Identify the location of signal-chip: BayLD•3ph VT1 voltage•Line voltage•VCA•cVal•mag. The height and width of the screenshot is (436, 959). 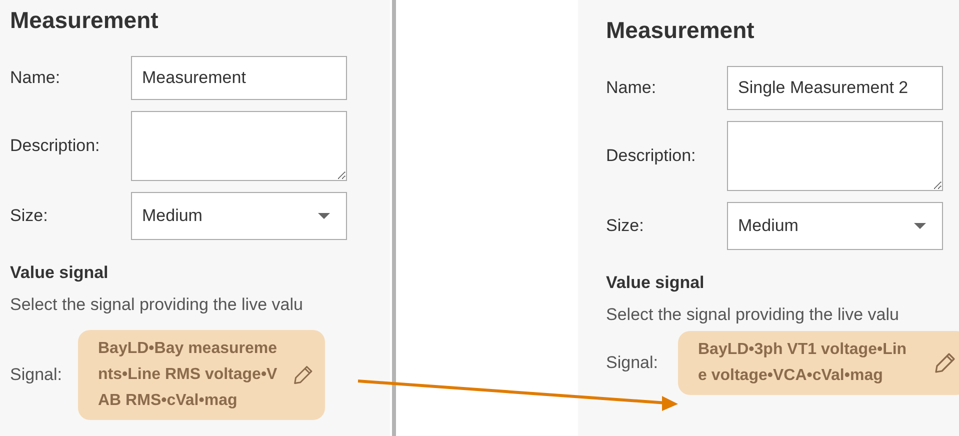
(818, 363).